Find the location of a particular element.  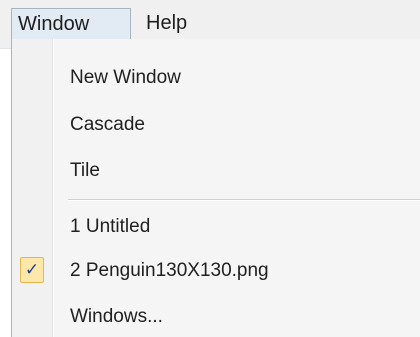

menu-item-window-1: 1 Untitled is located at coordinates (110, 227).